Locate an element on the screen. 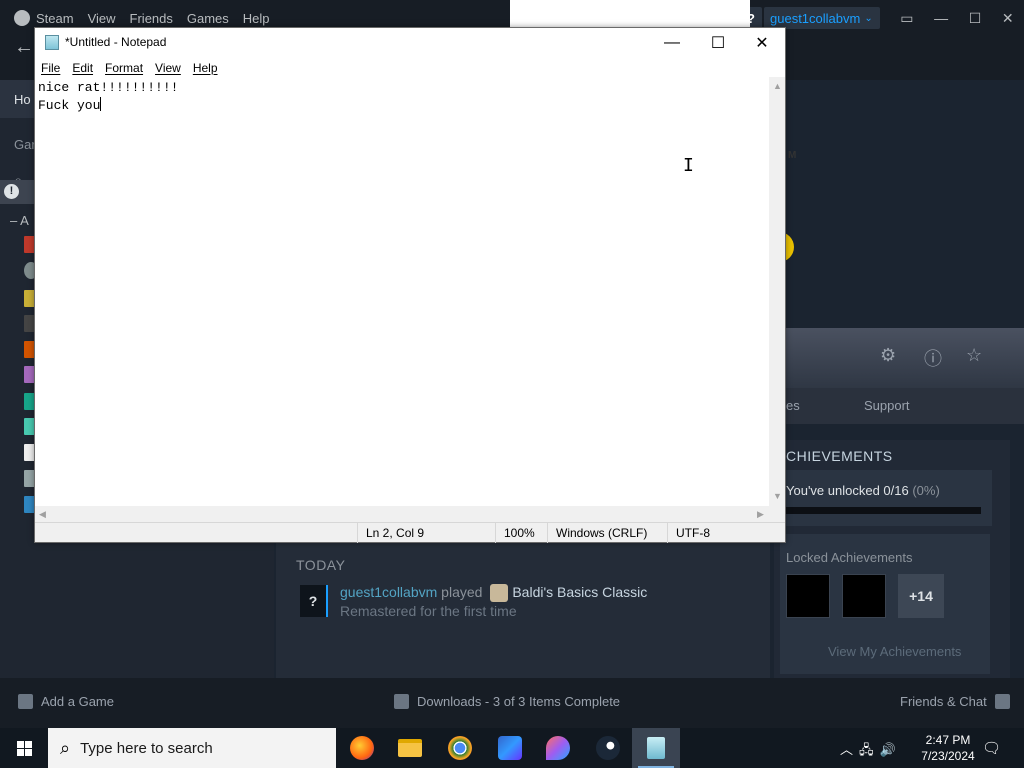 Image resolution: width=1024 pixels, height=768 pixels. taskbar-notepad is located at coordinates (656, 748).